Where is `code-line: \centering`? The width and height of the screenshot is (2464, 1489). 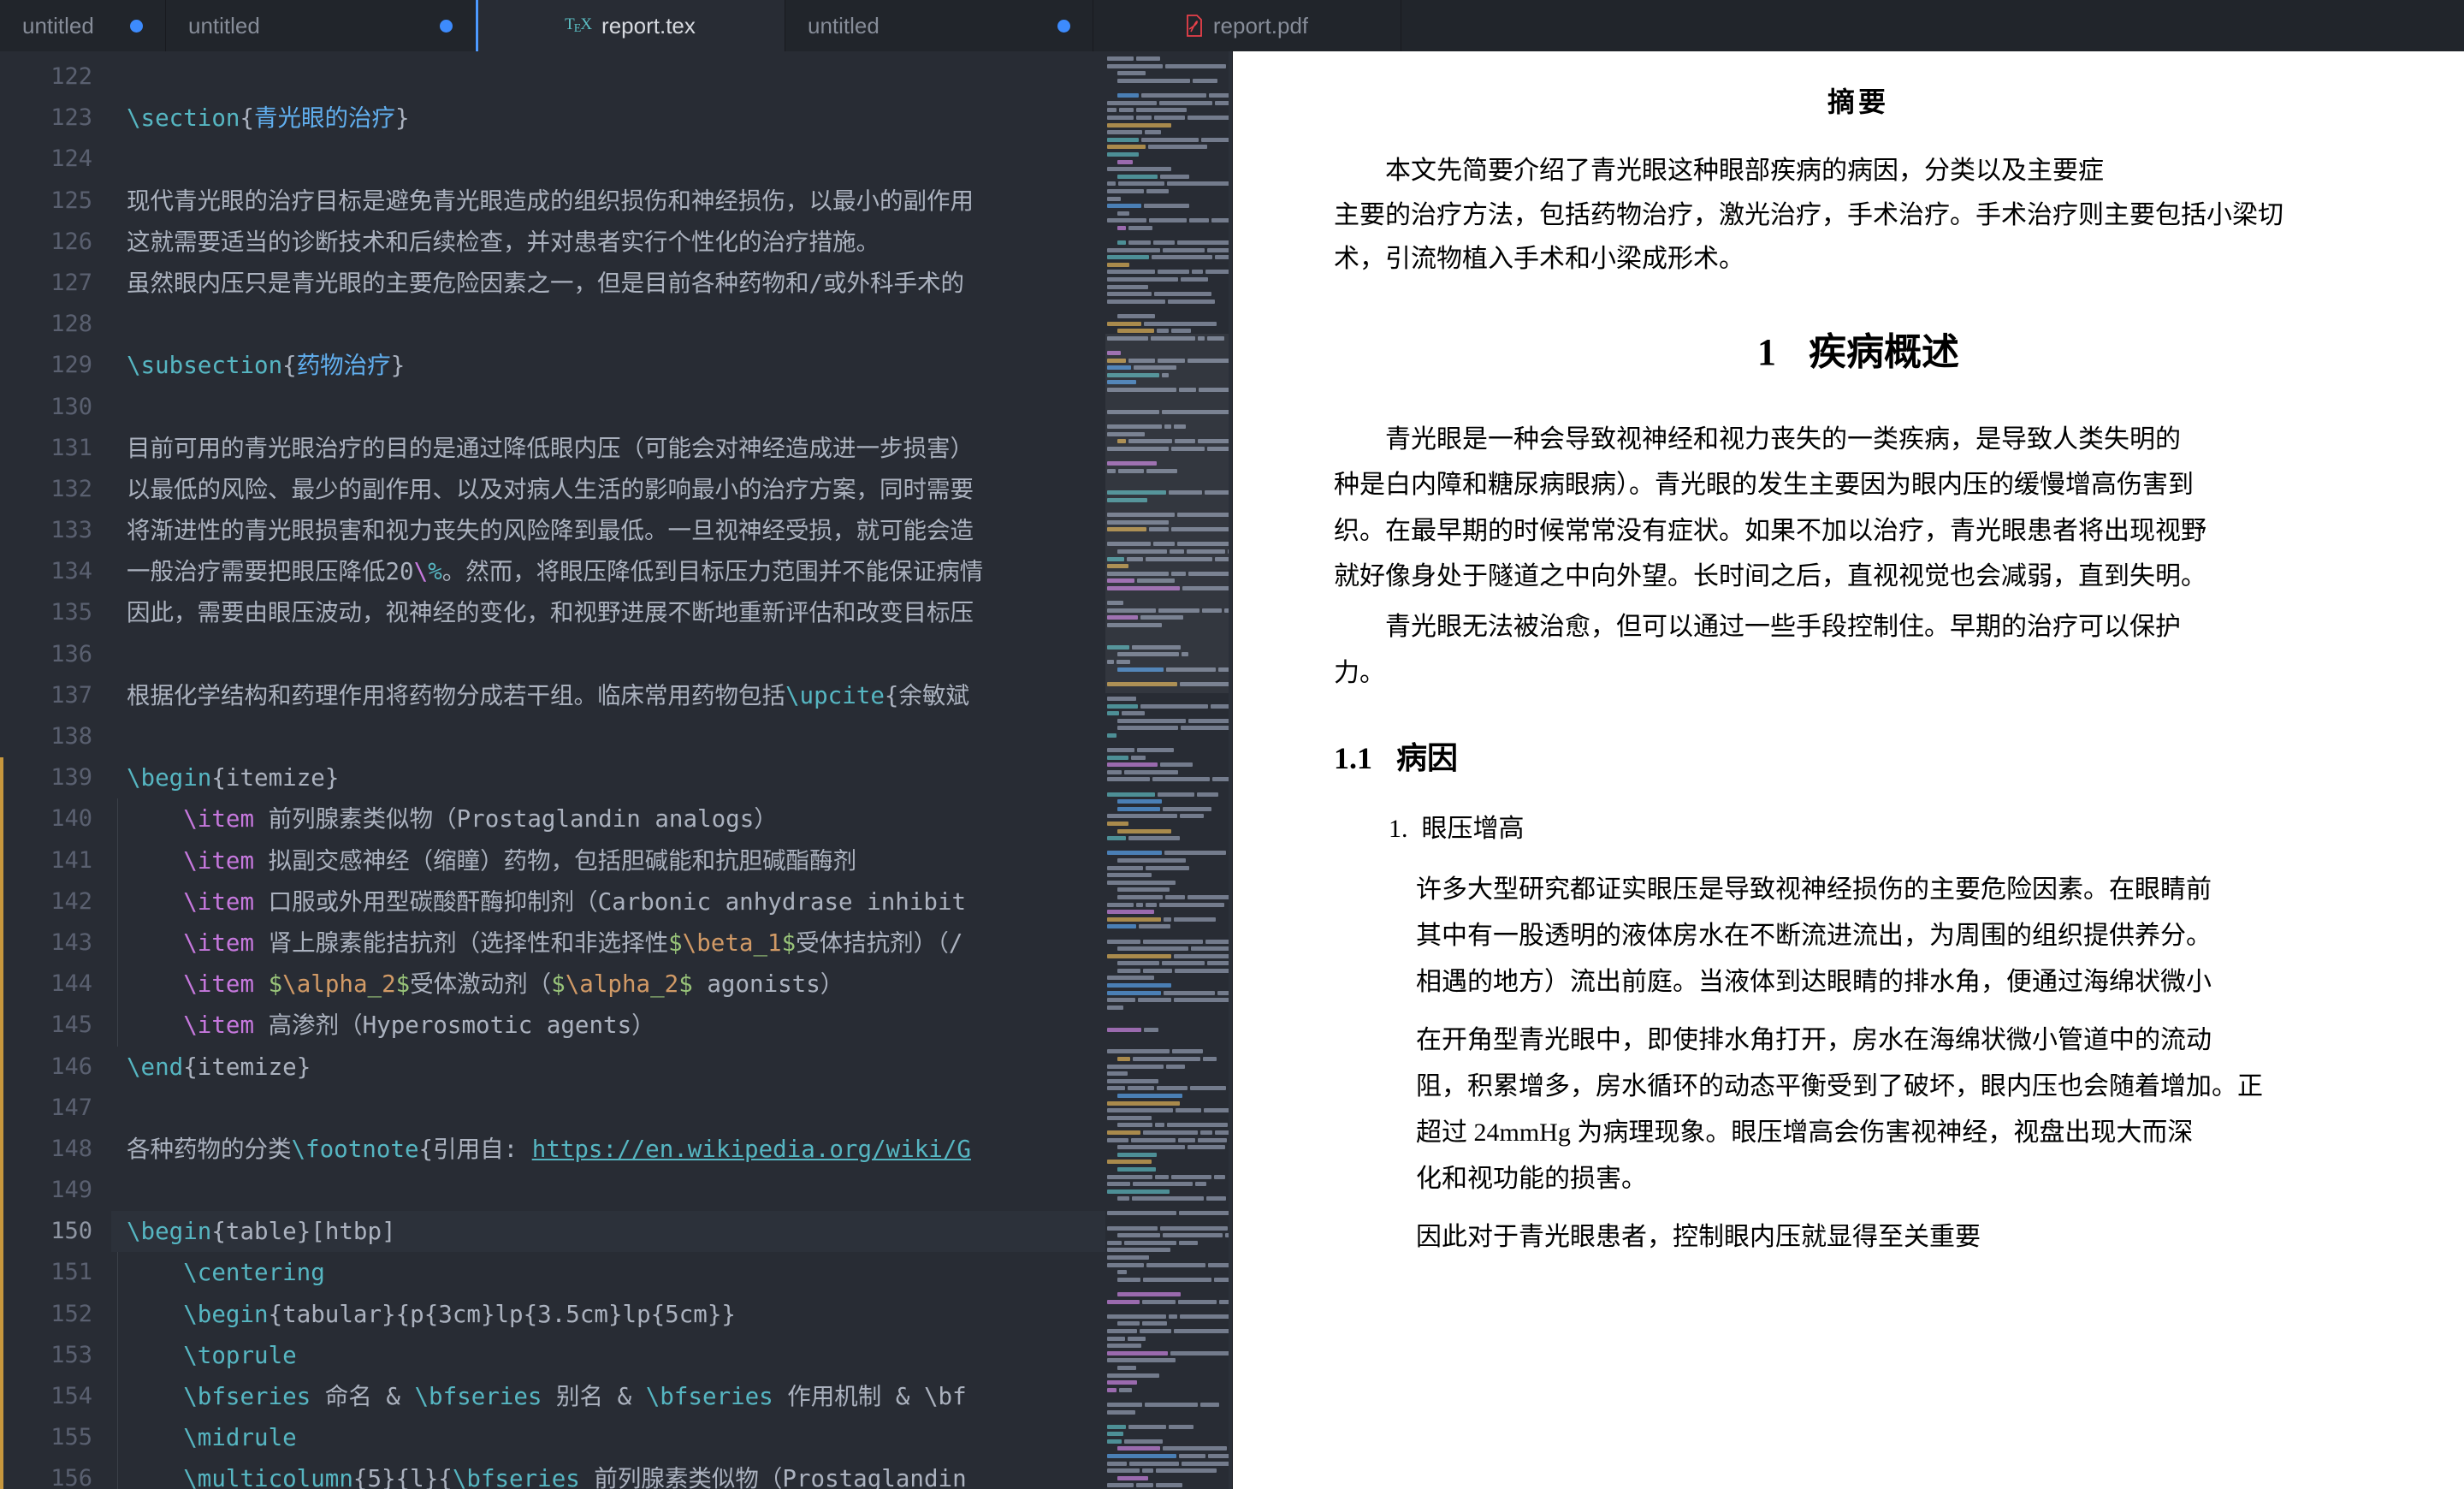
code-line: \centering is located at coordinates (671, 1273).